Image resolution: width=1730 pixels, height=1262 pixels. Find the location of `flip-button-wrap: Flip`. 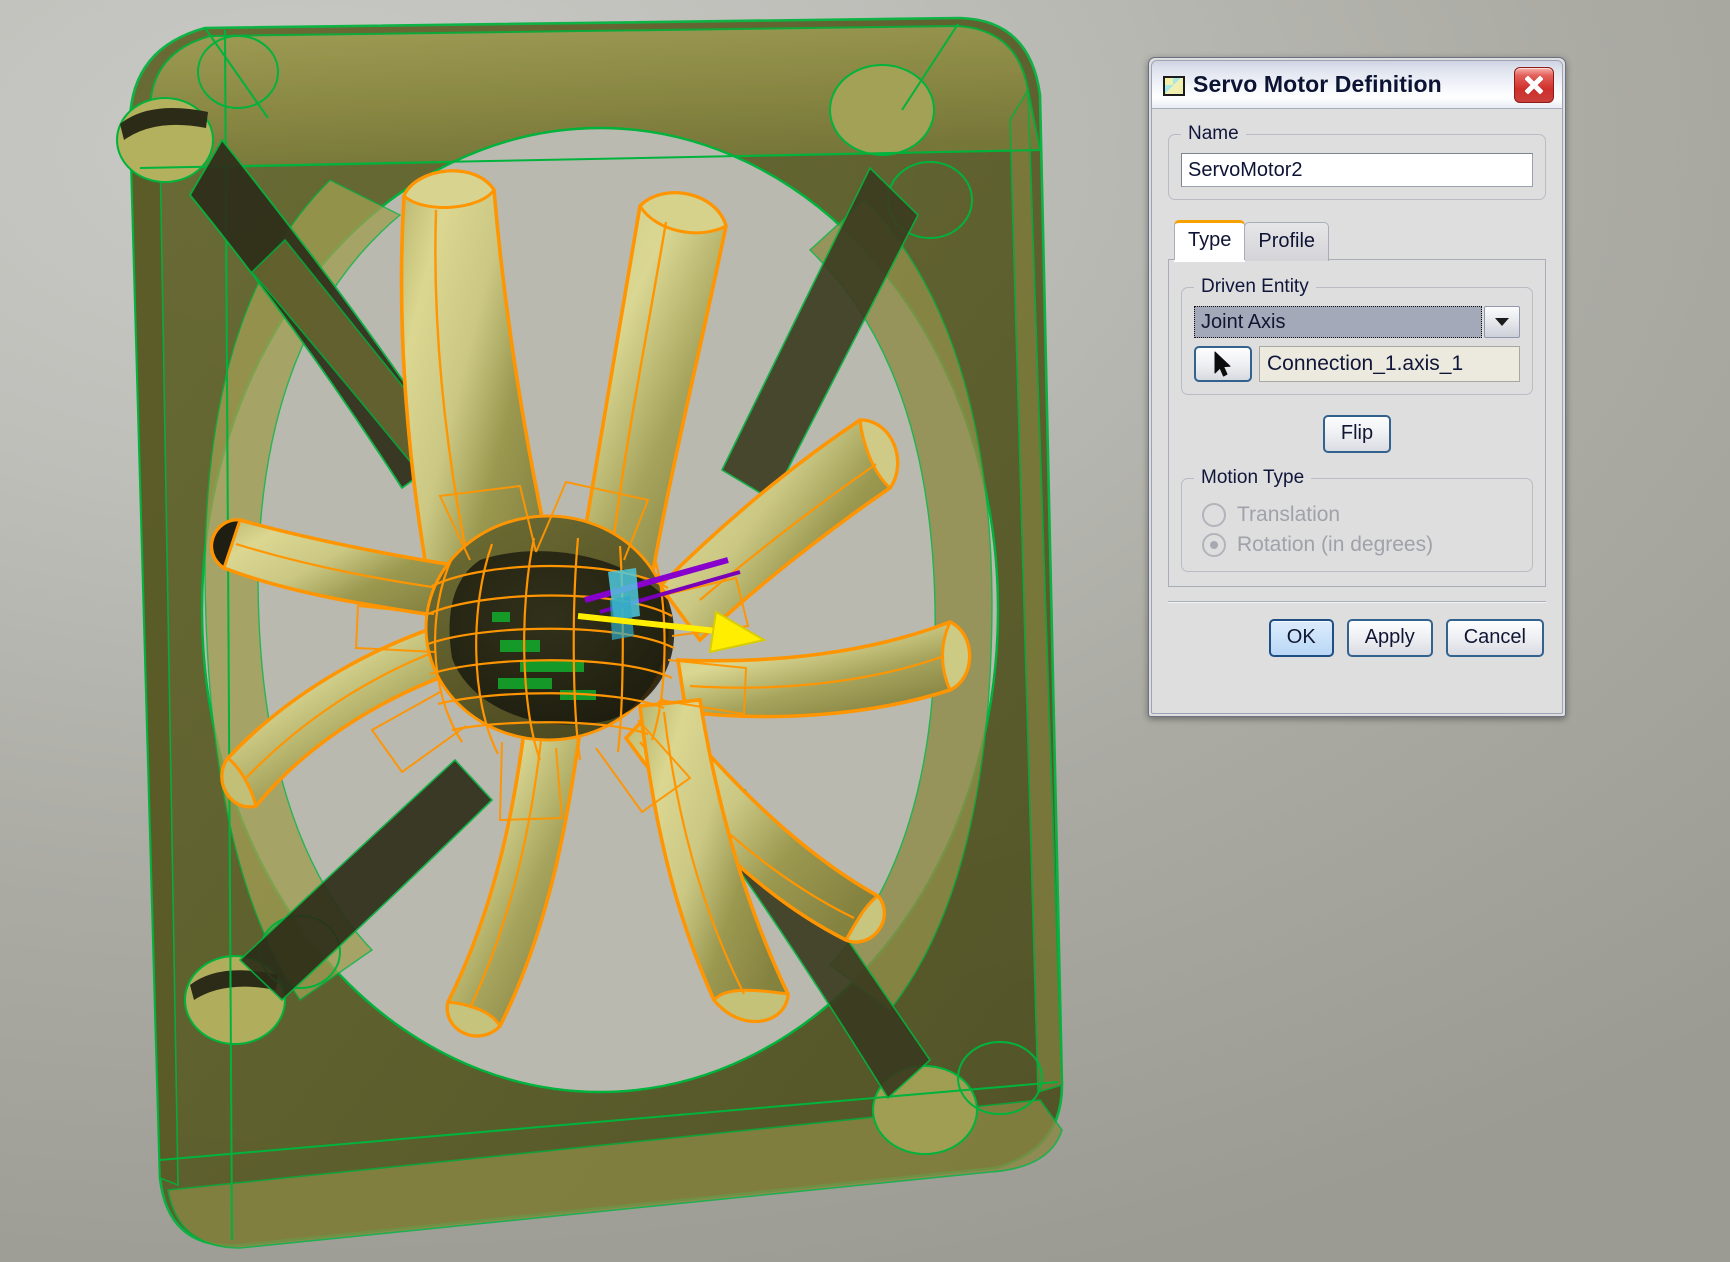

flip-button-wrap: Flip is located at coordinates (1357, 434).